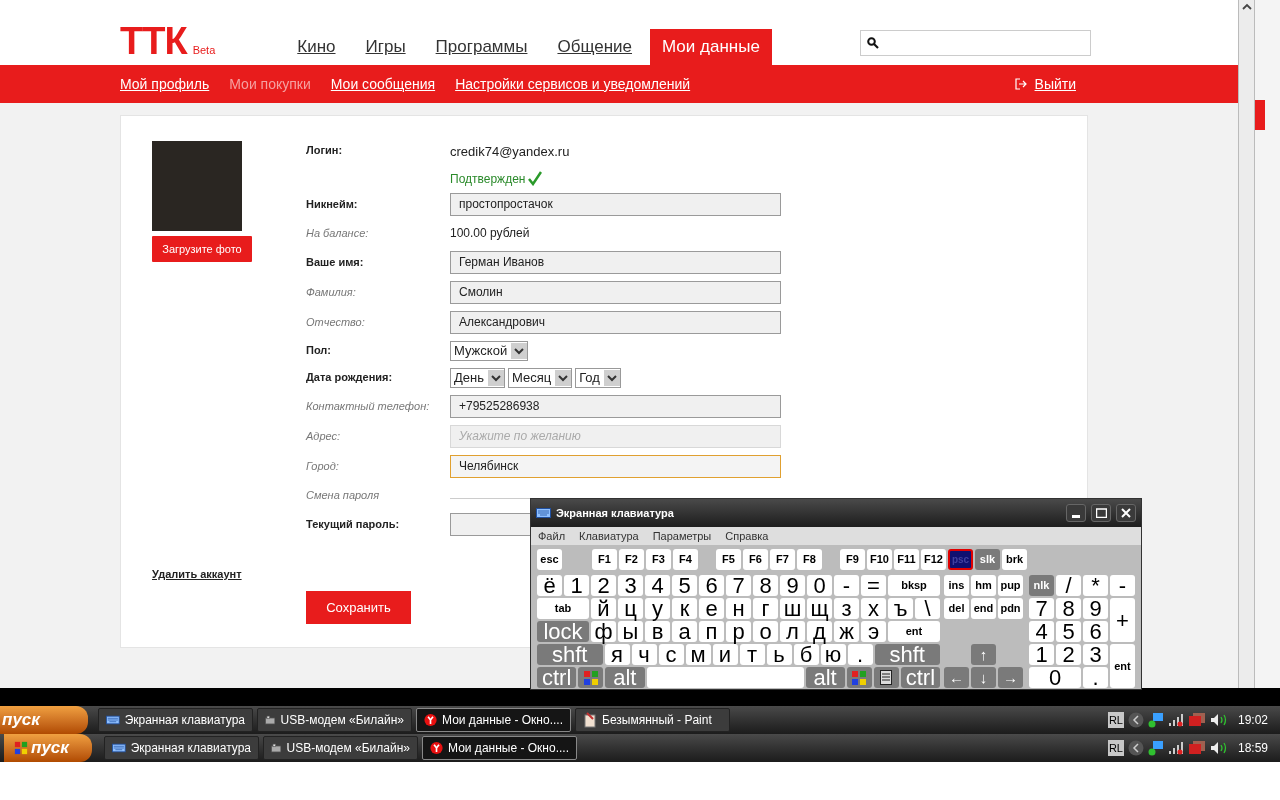 The image size is (1280, 800). What do you see at coordinates (563, 631) in the screenshot?
I see `keyboard-key: lock` at bounding box center [563, 631].